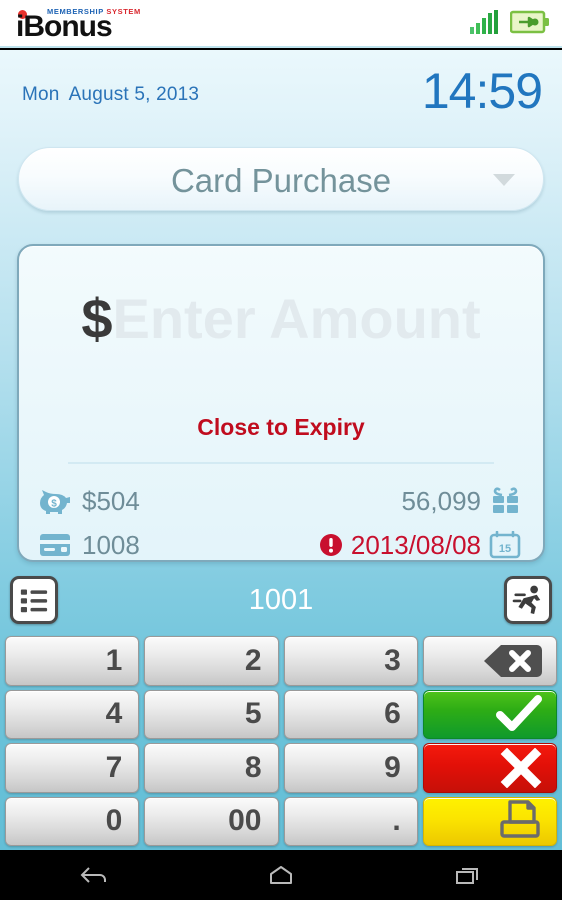 This screenshot has width=562, height=900. What do you see at coordinates (392, 660) in the screenshot?
I see `key-3-label: 3` at bounding box center [392, 660].